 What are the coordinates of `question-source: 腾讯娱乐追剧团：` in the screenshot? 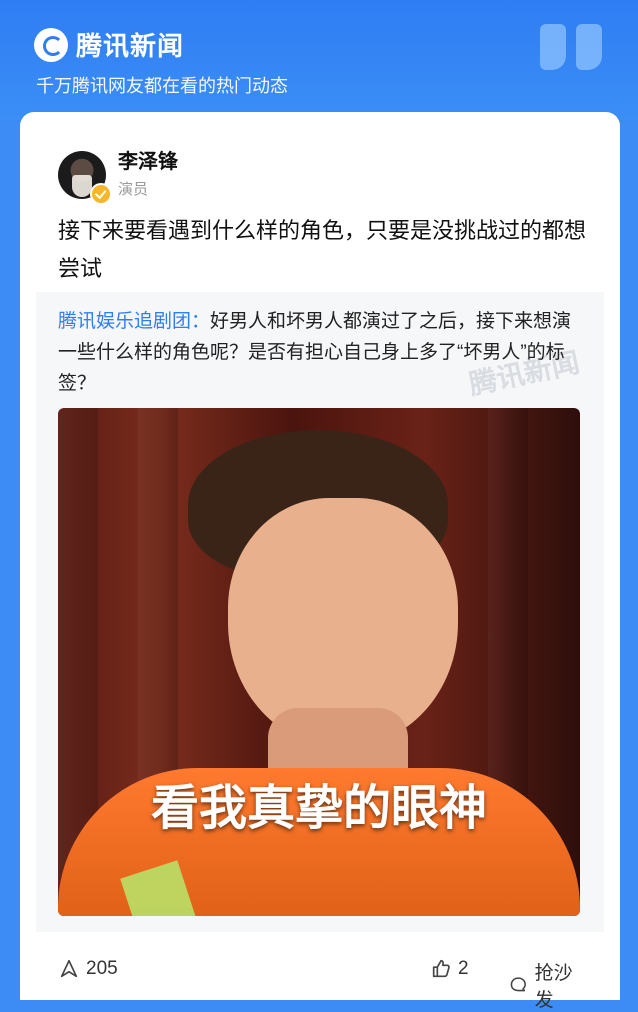 It's located at (134, 321).